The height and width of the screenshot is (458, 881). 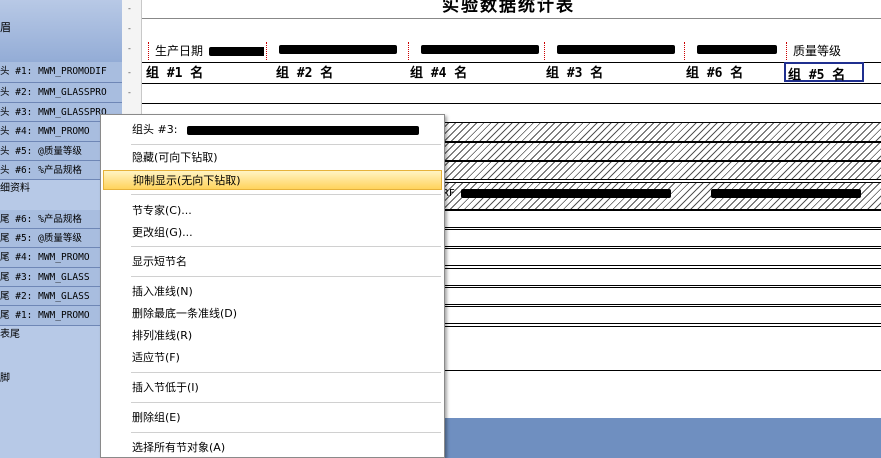 I want to click on group-name-field: 组 #3 名, so click(x=612, y=72).